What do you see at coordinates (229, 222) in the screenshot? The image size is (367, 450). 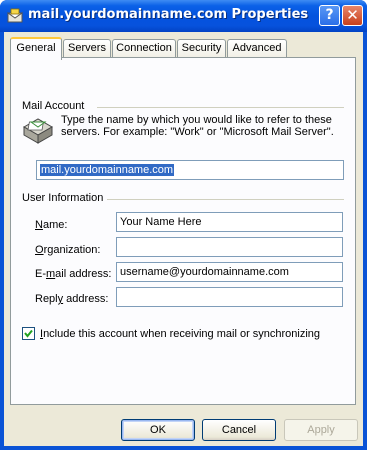 I see `name-field: Your Name Here` at bounding box center [229, 222].